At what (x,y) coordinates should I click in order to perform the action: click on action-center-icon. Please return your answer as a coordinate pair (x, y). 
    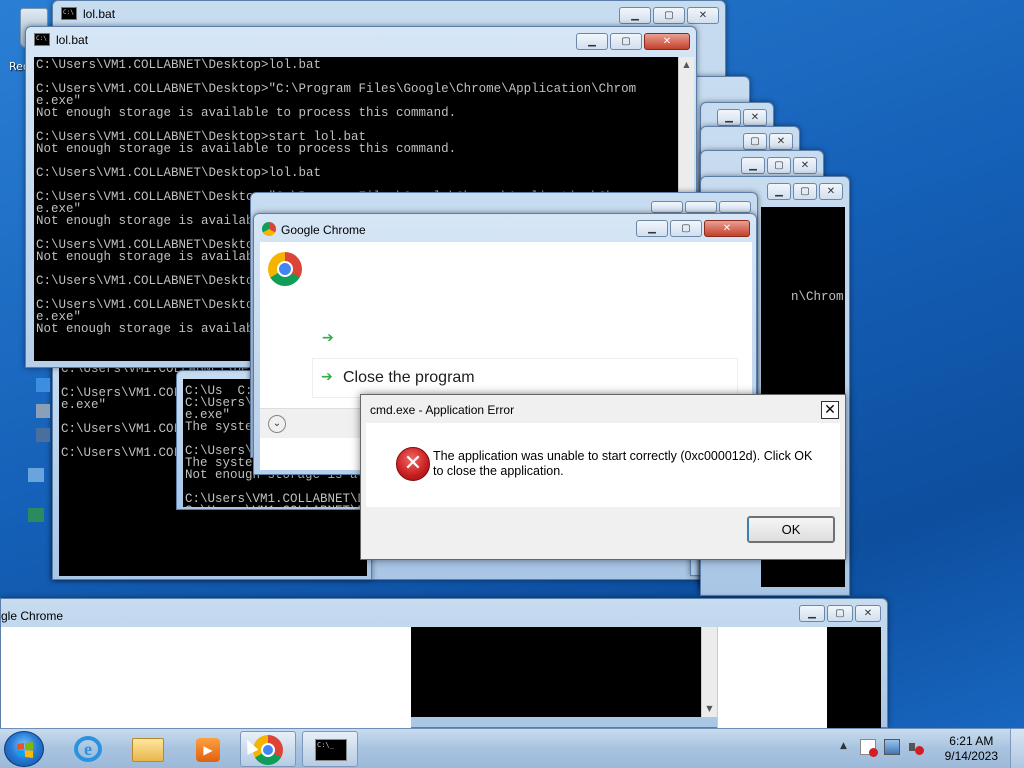
    Looking at the image, I should click on (869, 748).